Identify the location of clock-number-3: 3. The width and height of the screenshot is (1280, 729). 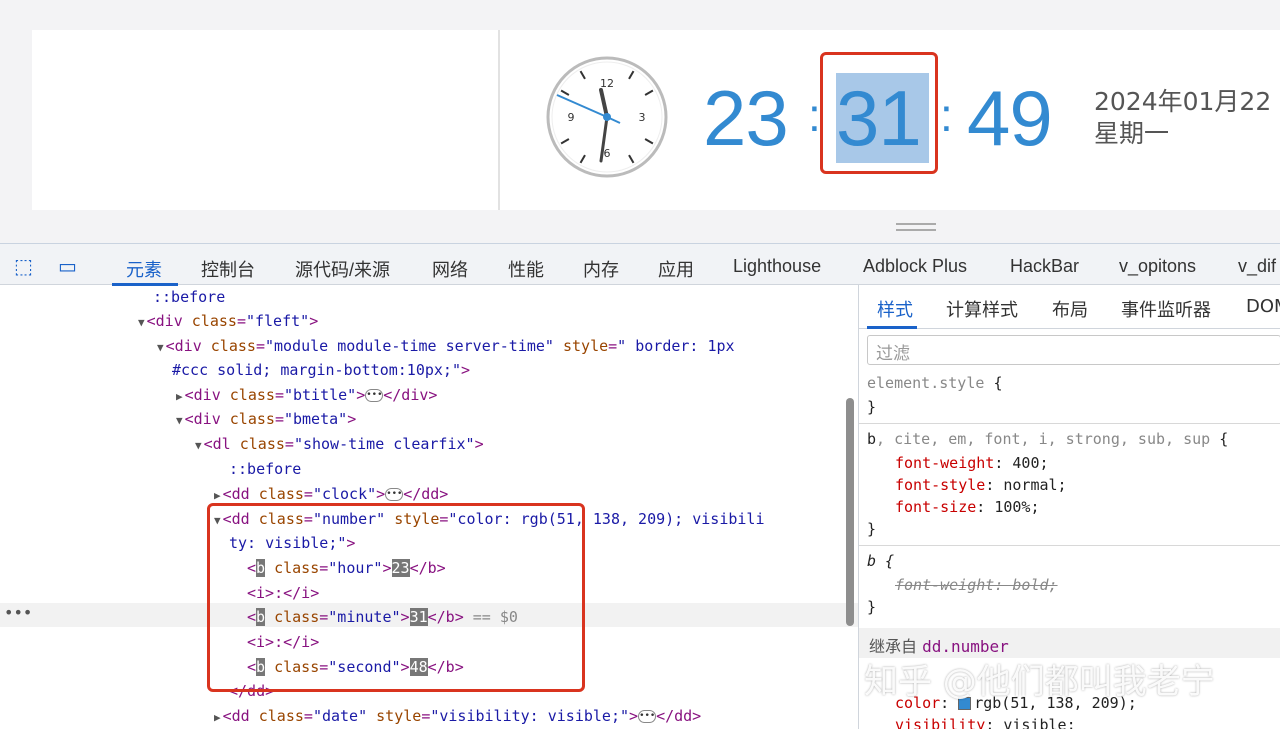
(642, 117).